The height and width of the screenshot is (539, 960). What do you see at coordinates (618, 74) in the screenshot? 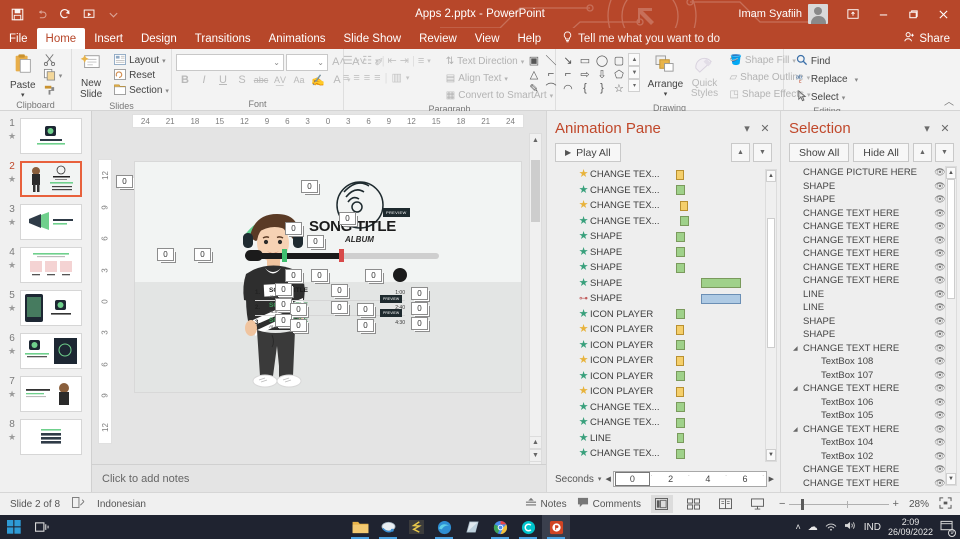
I see `shape-pentagon-icon: ⬠` at bounding box center [618, 74].